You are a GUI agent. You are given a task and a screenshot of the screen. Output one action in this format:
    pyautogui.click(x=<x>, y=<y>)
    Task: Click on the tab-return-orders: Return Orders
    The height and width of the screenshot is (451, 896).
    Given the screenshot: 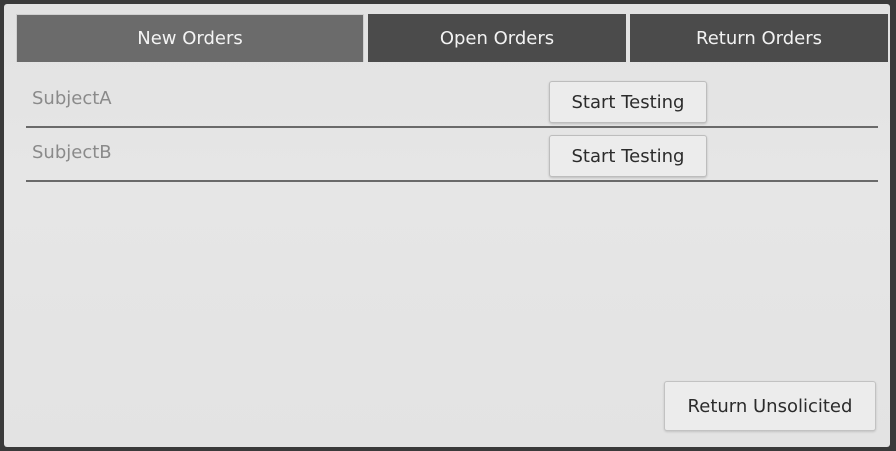 What is the action you would take?
    pyautogui.click(x=759, y=38)
    